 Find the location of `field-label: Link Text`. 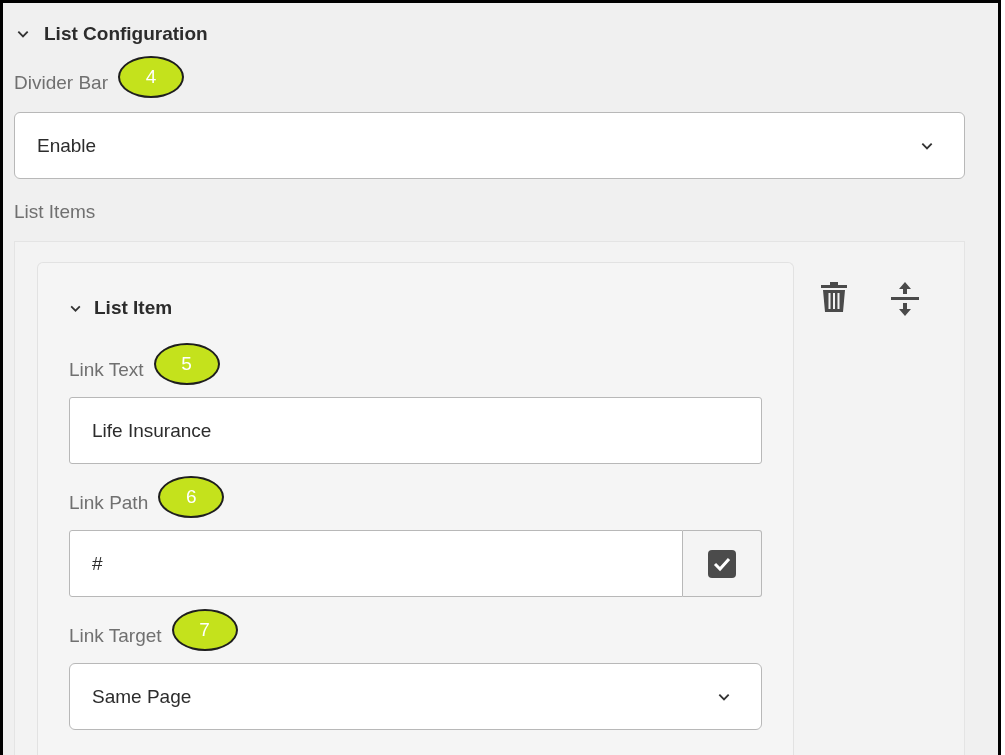

field-label: Link Text is located at coordinates (106, 370).